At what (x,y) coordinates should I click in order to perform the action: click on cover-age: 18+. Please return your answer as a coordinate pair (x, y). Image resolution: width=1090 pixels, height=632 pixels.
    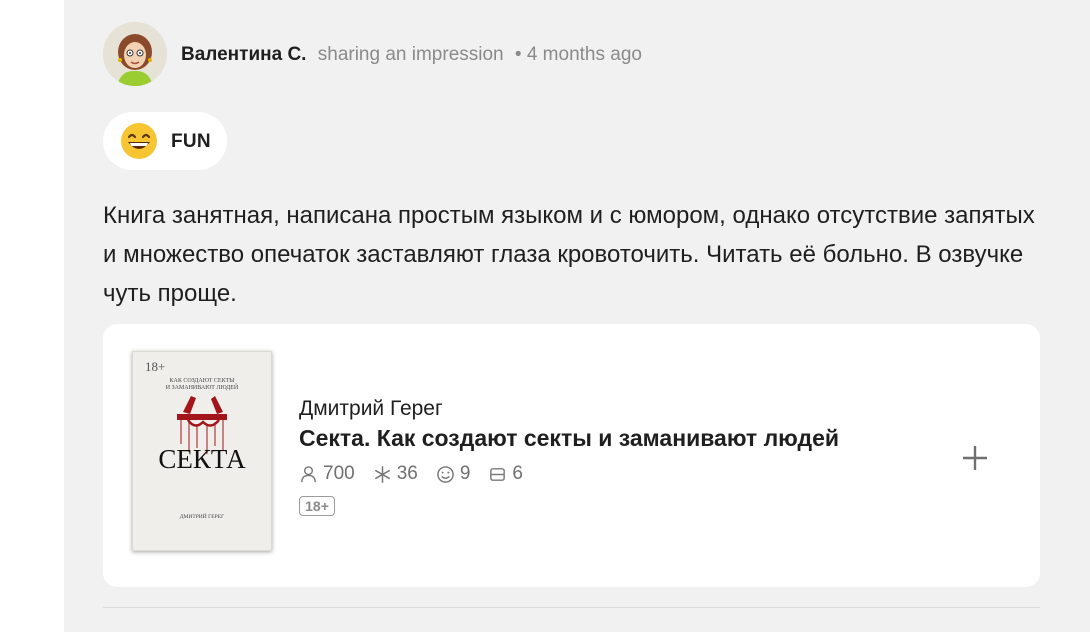
    Looking at the image, I should click on (155, 366).